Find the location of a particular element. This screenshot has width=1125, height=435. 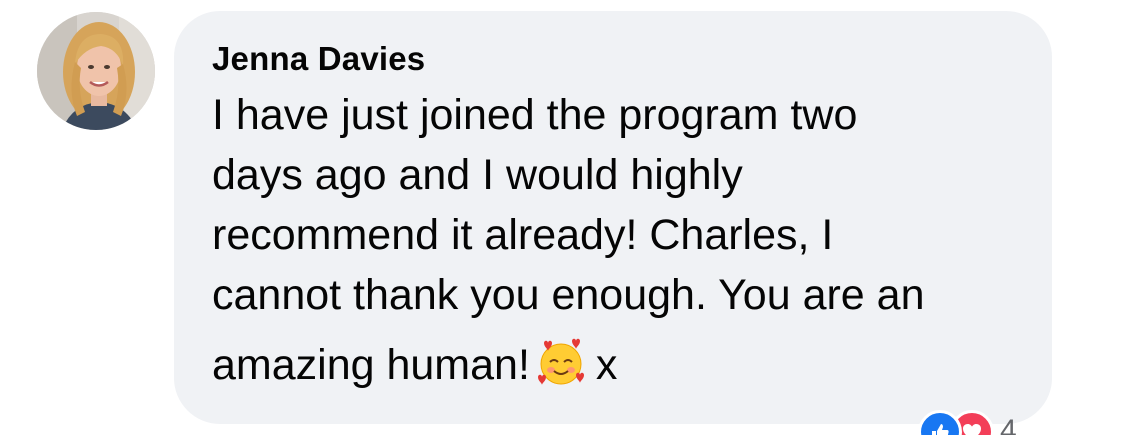

comment-author: Jenna Davies is located at coordinates (612, 59).